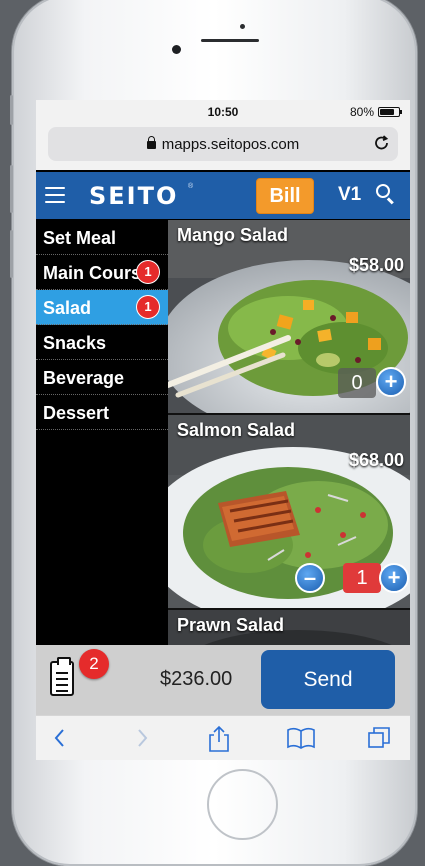 The width and height of the screenshot is (425, 866). What do you see at coordinates (362, 578) in the screenshot?
I see `item-quantity: 1` at bounding box center [362, 578].